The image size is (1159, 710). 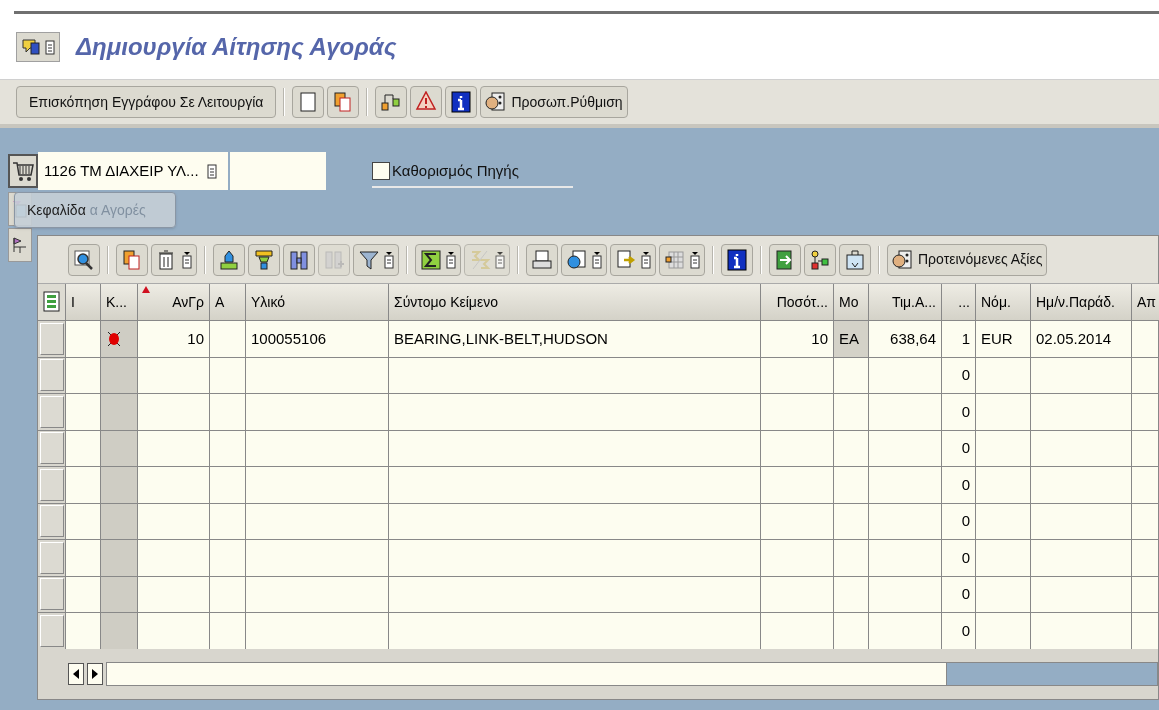 I want to click on scroll-left-button, so click(x=76, y=673).